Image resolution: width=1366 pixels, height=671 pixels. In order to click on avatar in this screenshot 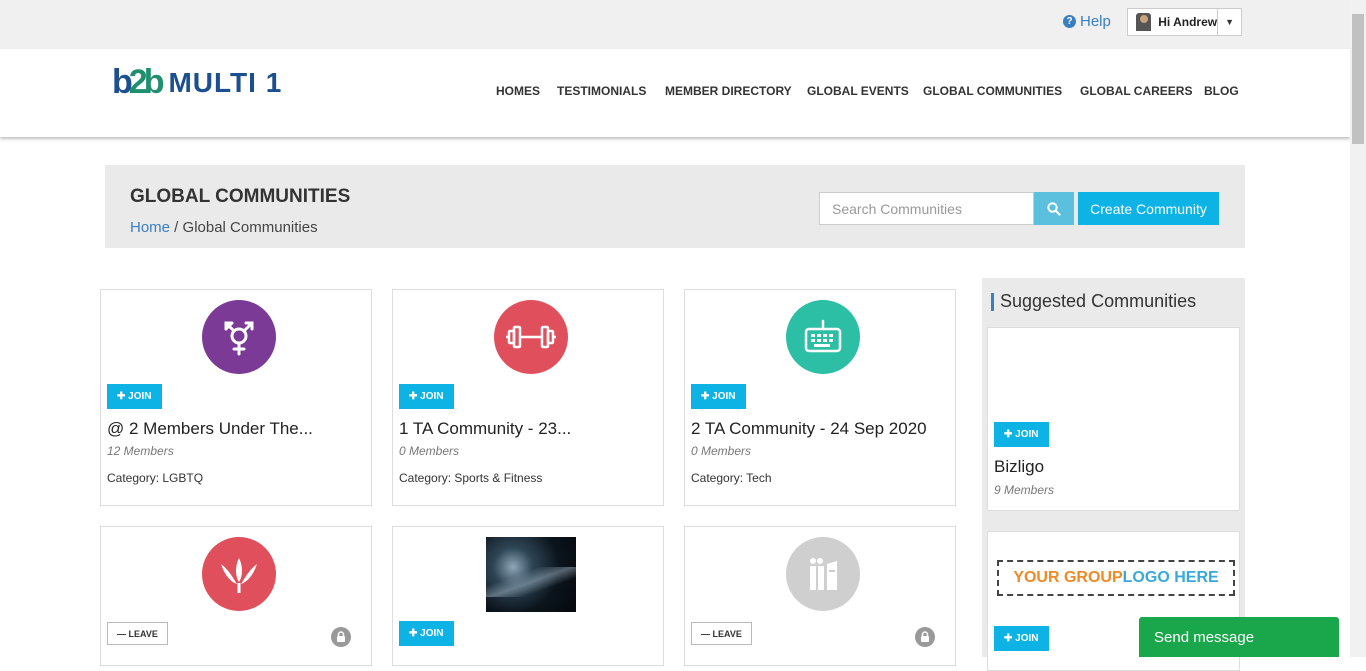, I will do `click(1144, 22)`.